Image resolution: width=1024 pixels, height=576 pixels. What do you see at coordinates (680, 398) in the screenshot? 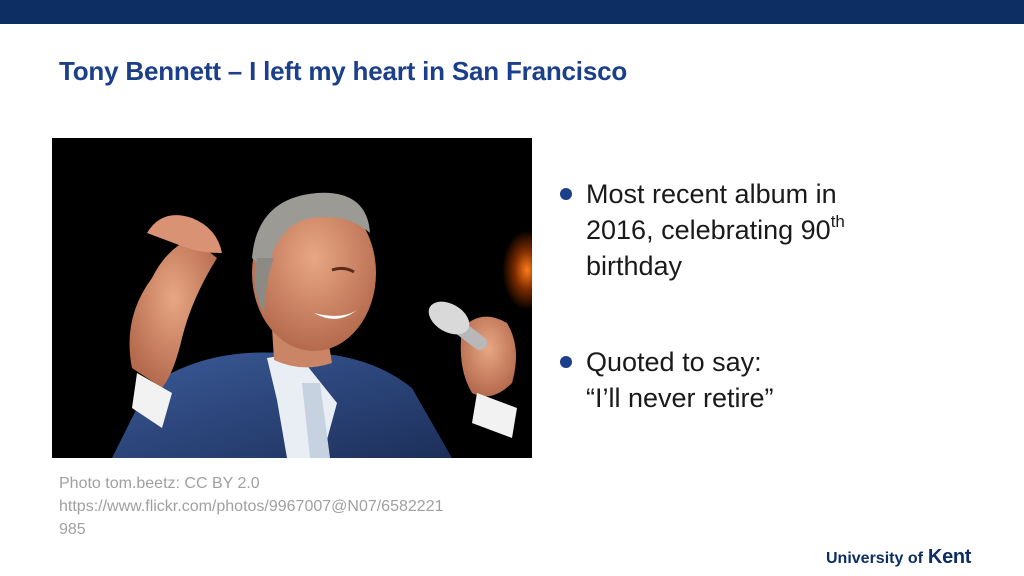
I see `bullet-line: “I’ll never retire”` at bounding box center [680, 398].